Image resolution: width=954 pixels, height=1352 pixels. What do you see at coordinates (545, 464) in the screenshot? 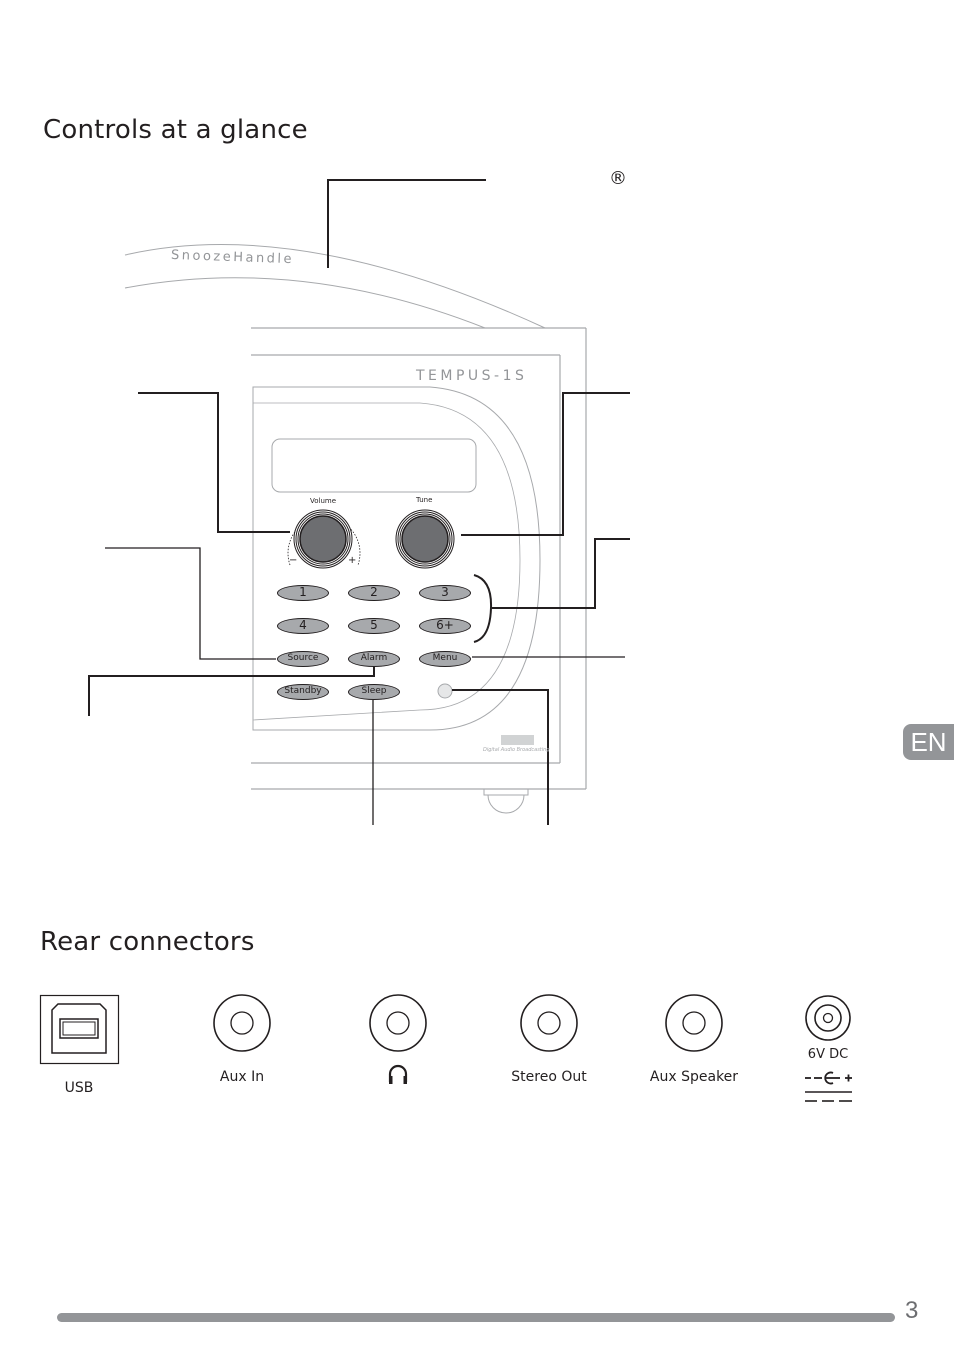
I see `callout-tune` at bounding box center [545, 464].